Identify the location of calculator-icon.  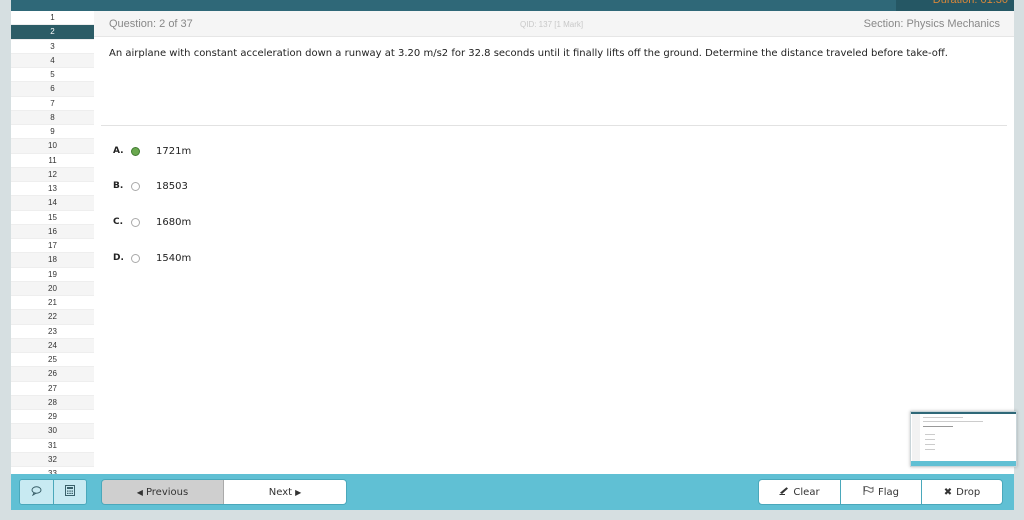
(70, 492).